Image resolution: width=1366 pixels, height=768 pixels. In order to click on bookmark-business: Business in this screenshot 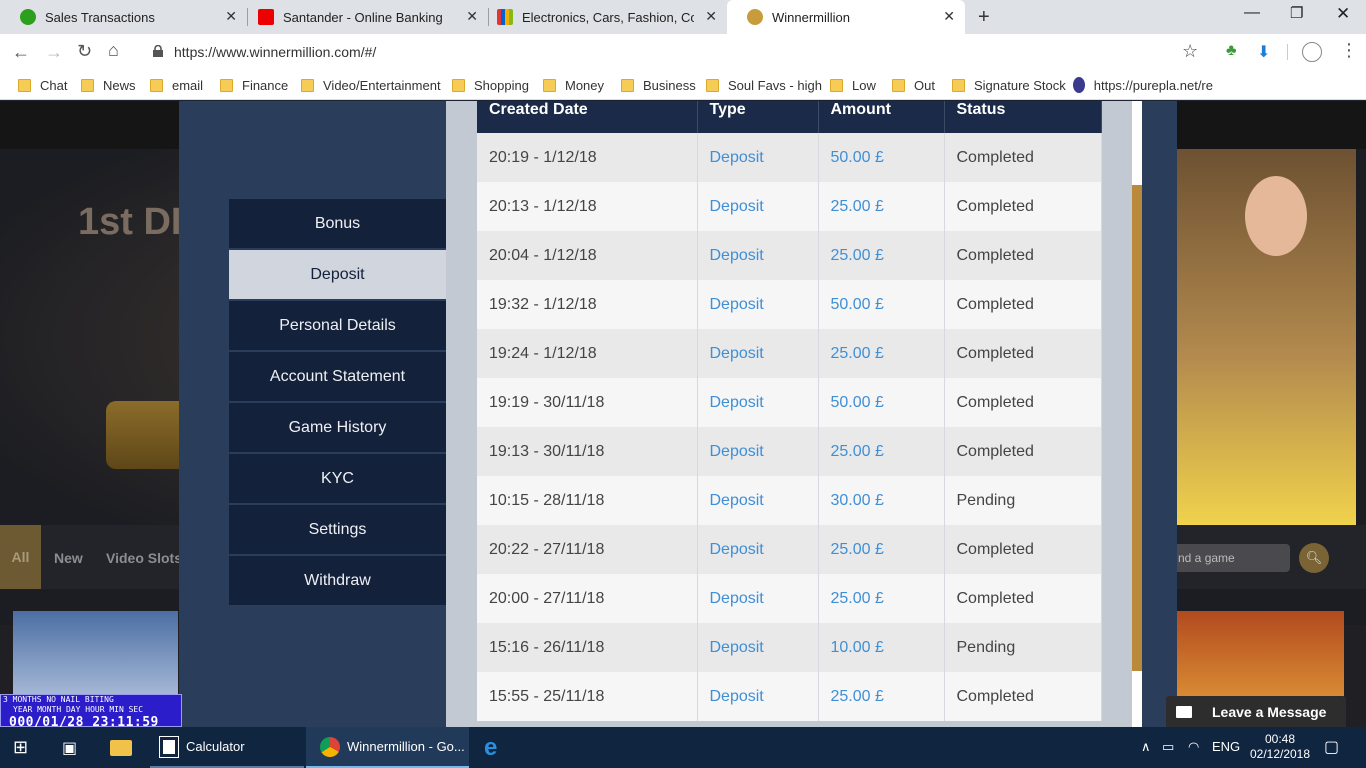, I will do `click(658, 85)`.